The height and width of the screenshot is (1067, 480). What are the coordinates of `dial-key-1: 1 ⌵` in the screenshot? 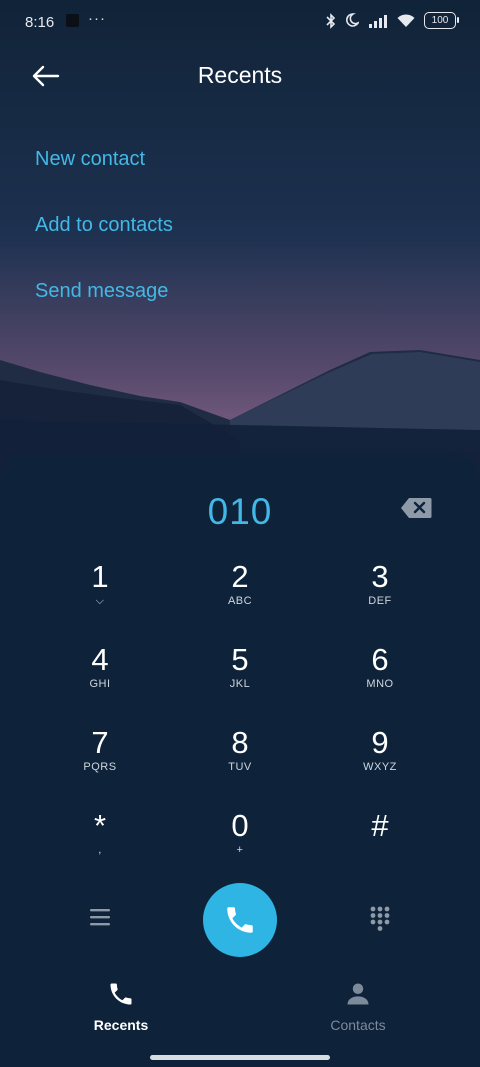 It's located at (100, 600).